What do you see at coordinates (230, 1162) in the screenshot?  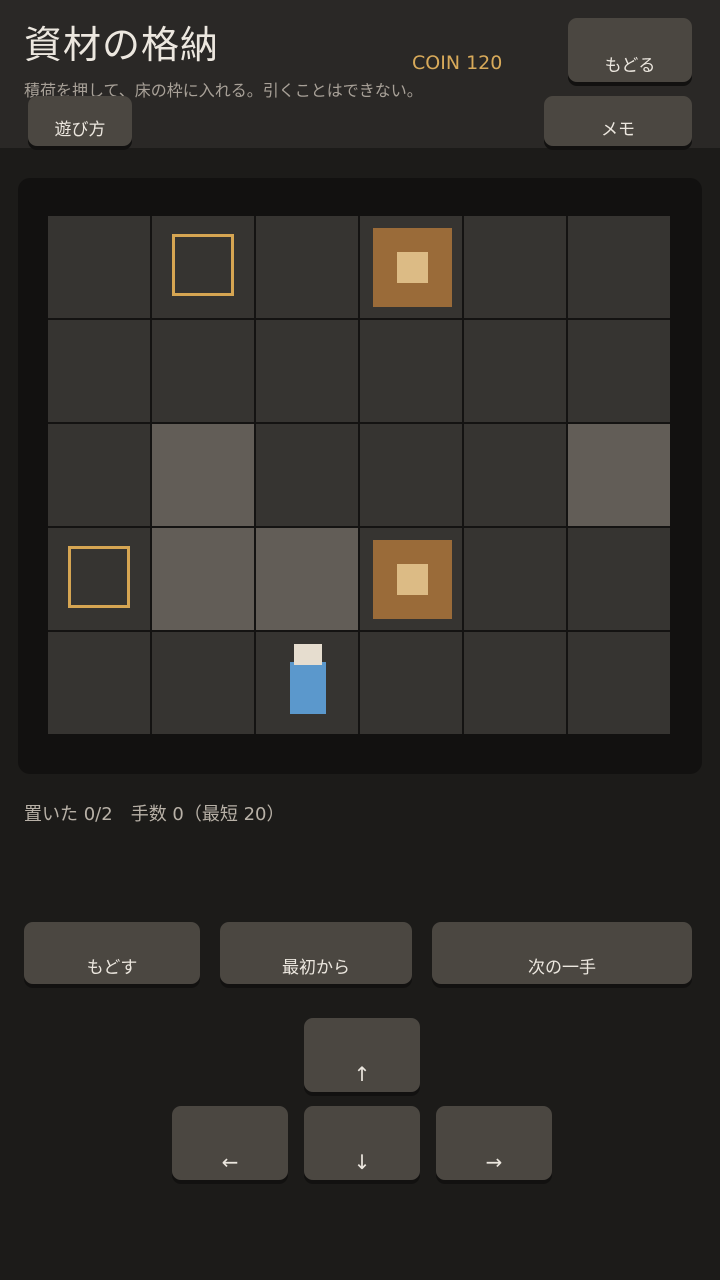 I see `arrow-left-icon: ←` at bounding box center [230, 1162].